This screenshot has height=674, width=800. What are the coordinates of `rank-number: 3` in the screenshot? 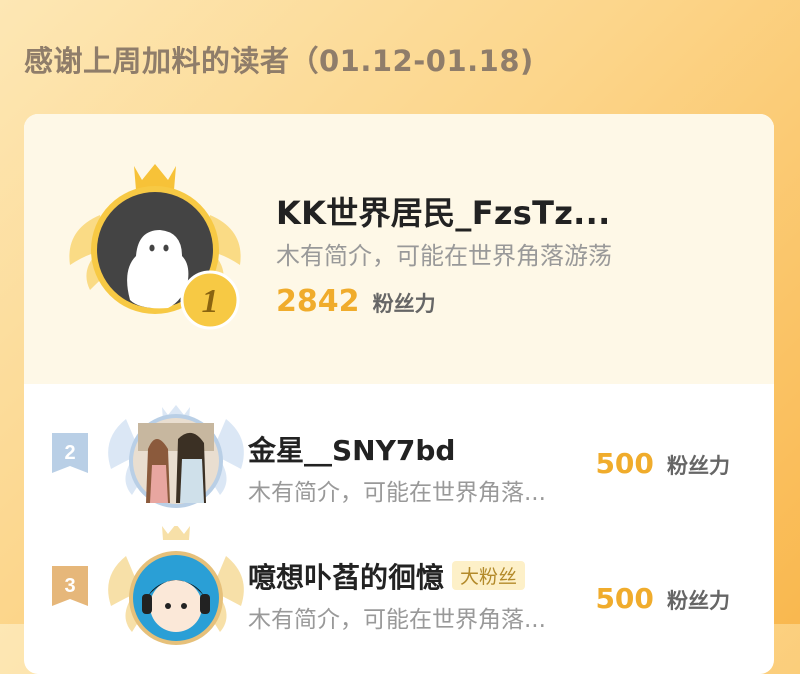 It's located at (69, 586).